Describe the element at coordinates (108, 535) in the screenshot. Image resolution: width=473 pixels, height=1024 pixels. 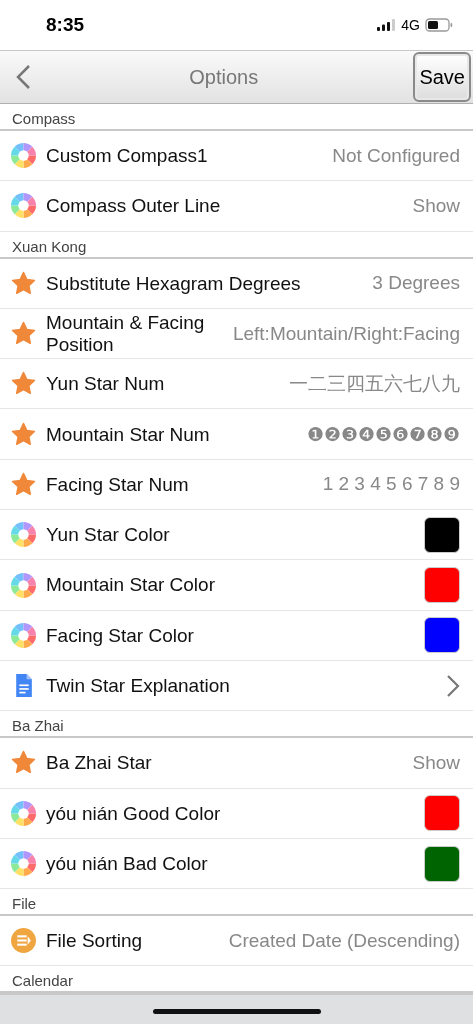
I see `setting-label: Yun Star Color` at that location.